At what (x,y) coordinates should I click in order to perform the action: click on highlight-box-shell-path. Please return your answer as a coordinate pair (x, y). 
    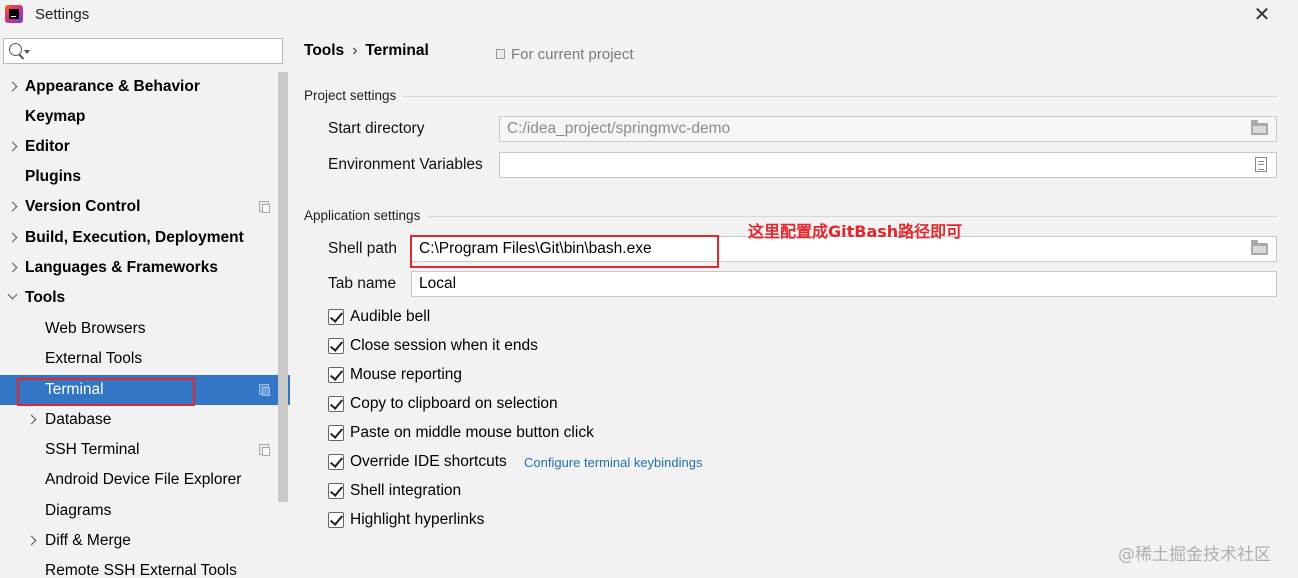
    Looking at the image, I should click on (564, 251).